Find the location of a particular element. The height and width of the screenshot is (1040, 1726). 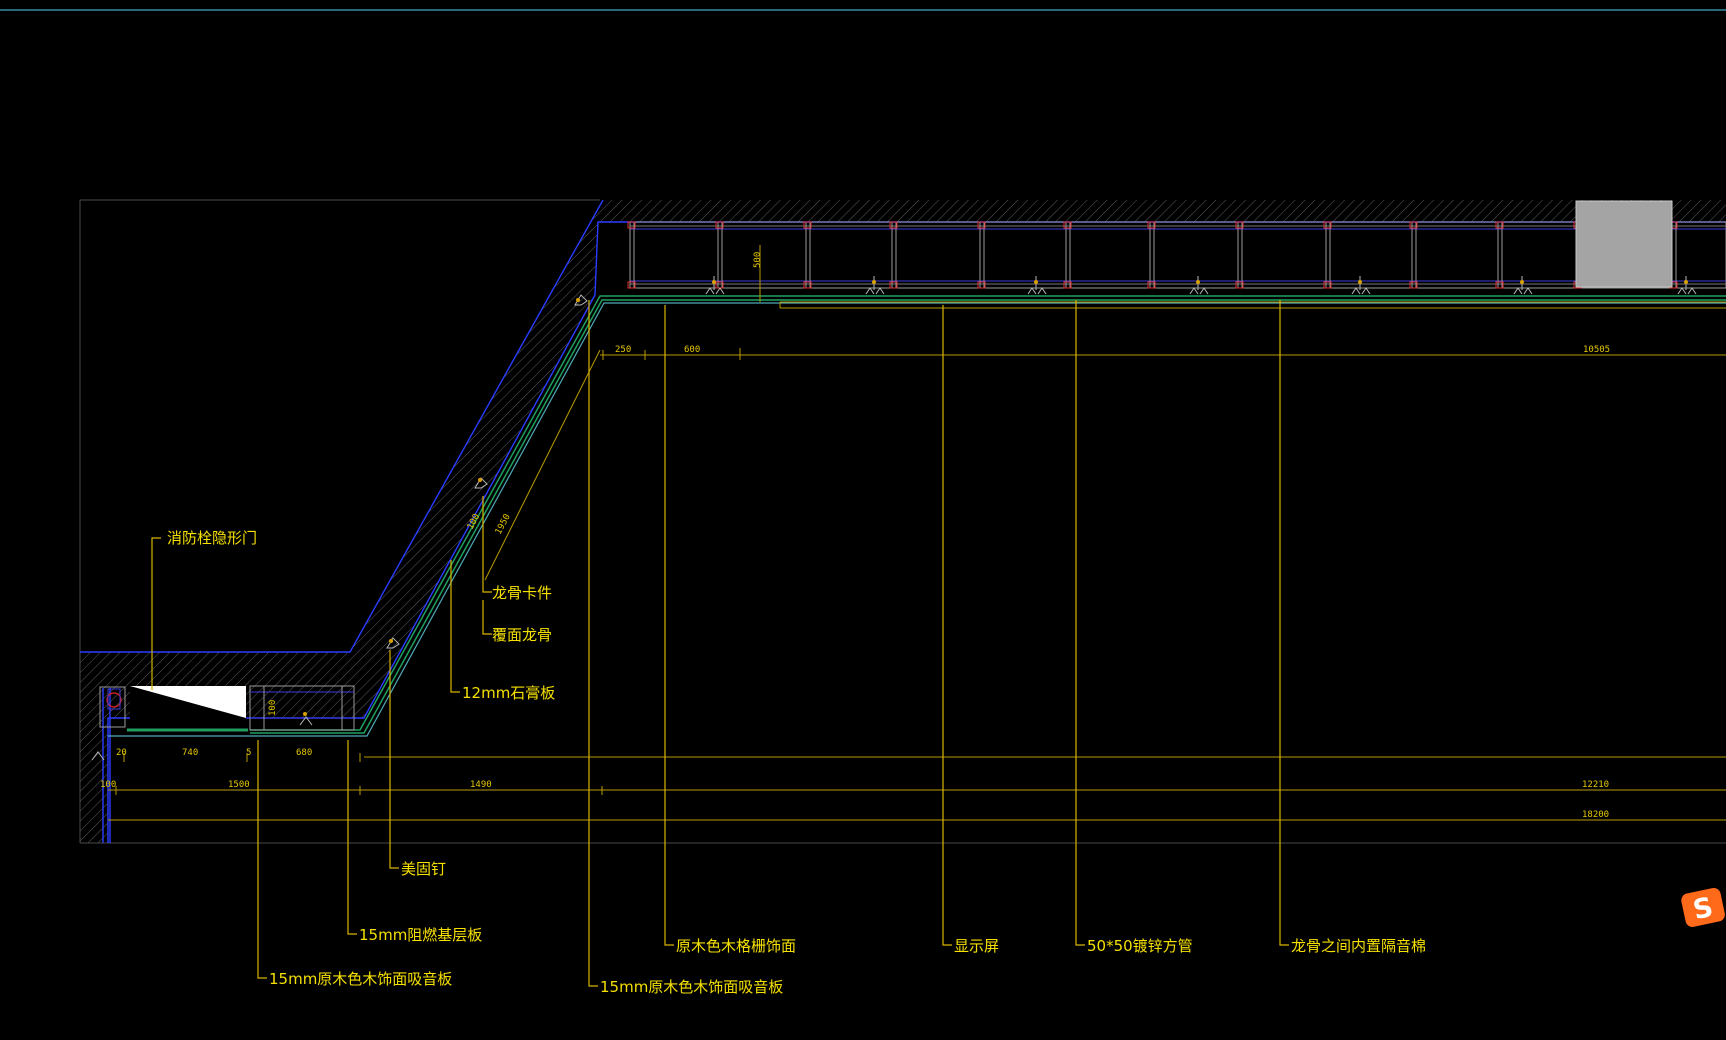

upper-keel-grid is located at coordinates (1177, 255).